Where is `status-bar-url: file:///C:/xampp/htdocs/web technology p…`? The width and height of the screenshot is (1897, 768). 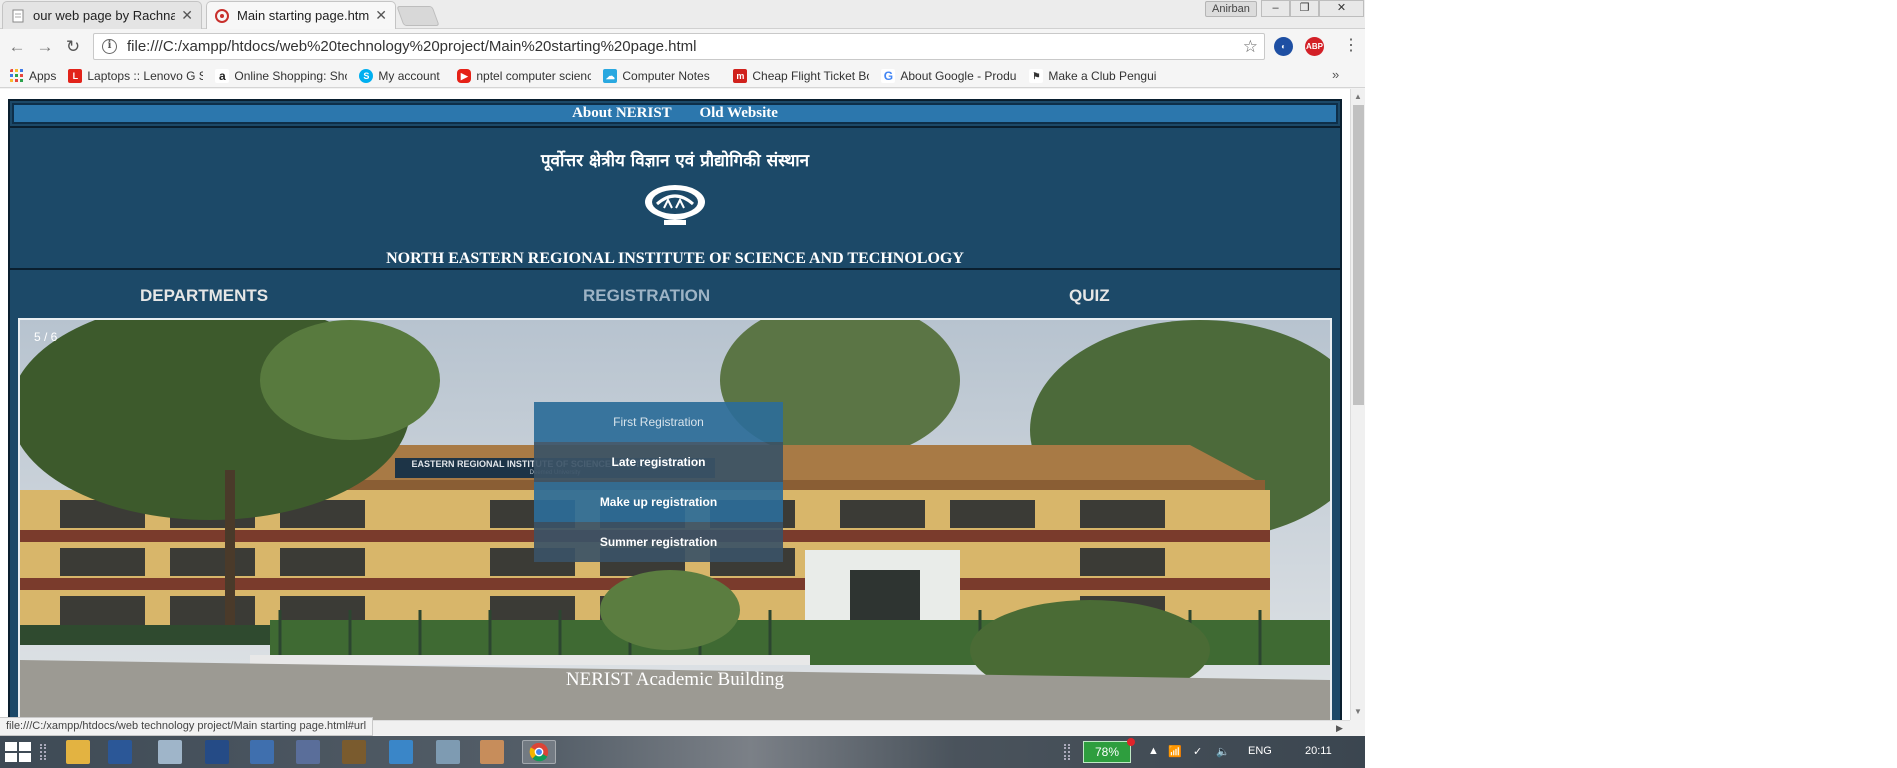 status-bar-url: file:///C:/xampp/htdocs/web technology p… is located at coordinates (187, 726).